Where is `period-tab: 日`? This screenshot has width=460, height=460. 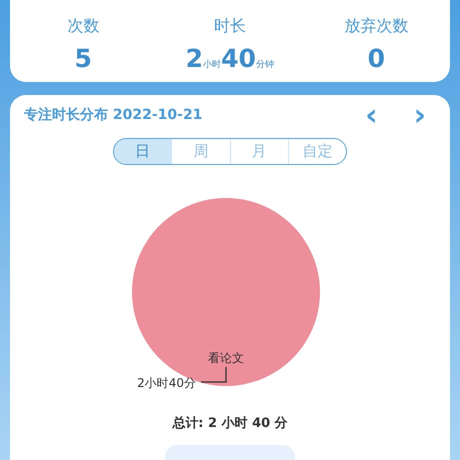
period-tab: 日 is located at coordinates (143, 151).